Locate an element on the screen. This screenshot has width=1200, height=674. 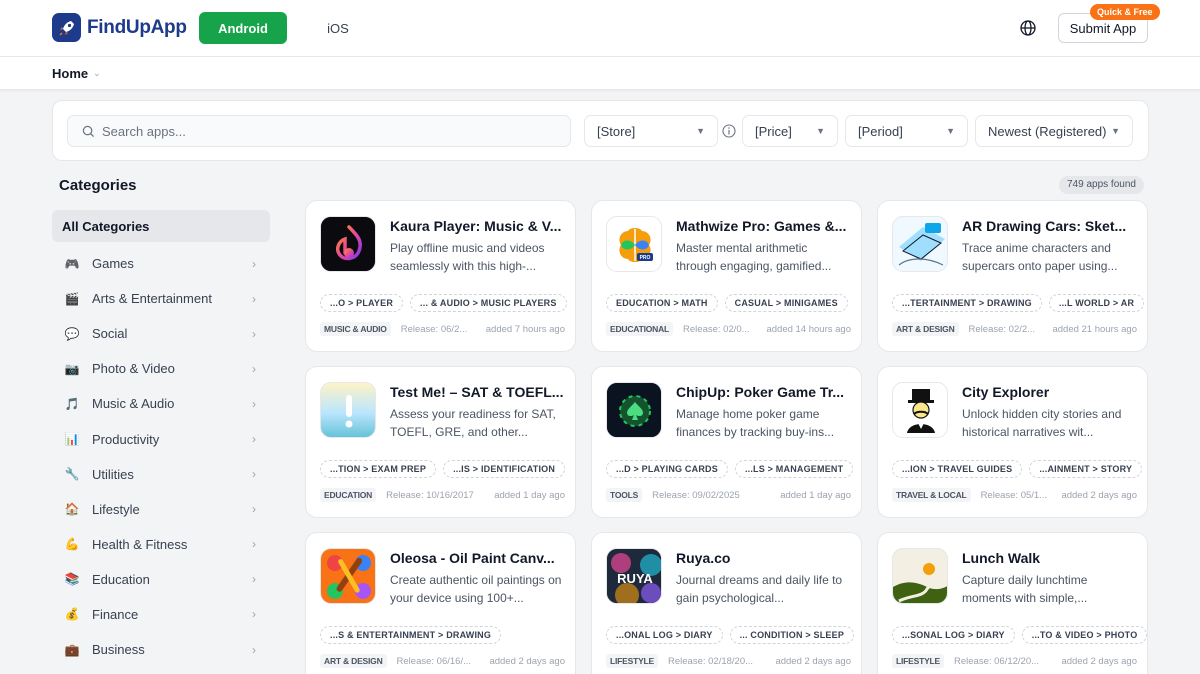
app-tag: ...ION > TRAVEL GUIDES is located at coordinates (957, 469).